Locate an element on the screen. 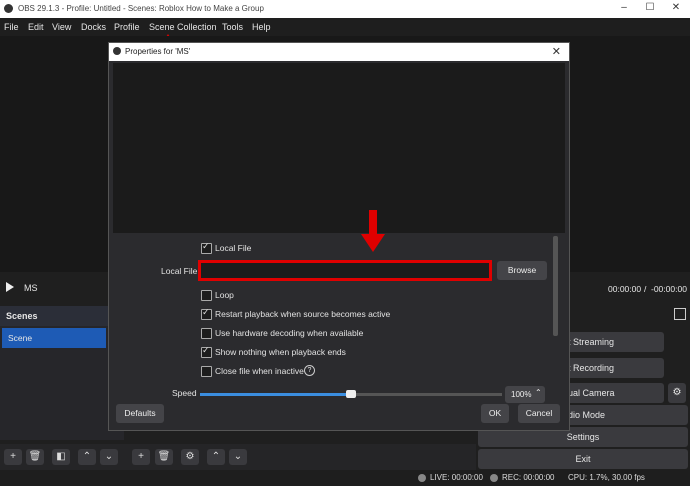  menu-profile: Profile is located at coordinates (127, 27).